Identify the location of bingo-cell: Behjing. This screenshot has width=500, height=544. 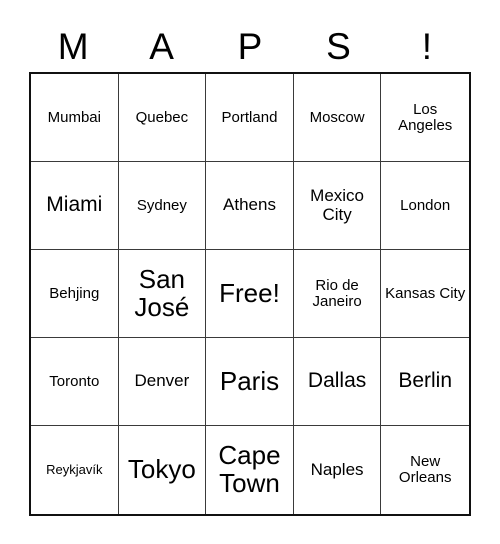
(75, 294).